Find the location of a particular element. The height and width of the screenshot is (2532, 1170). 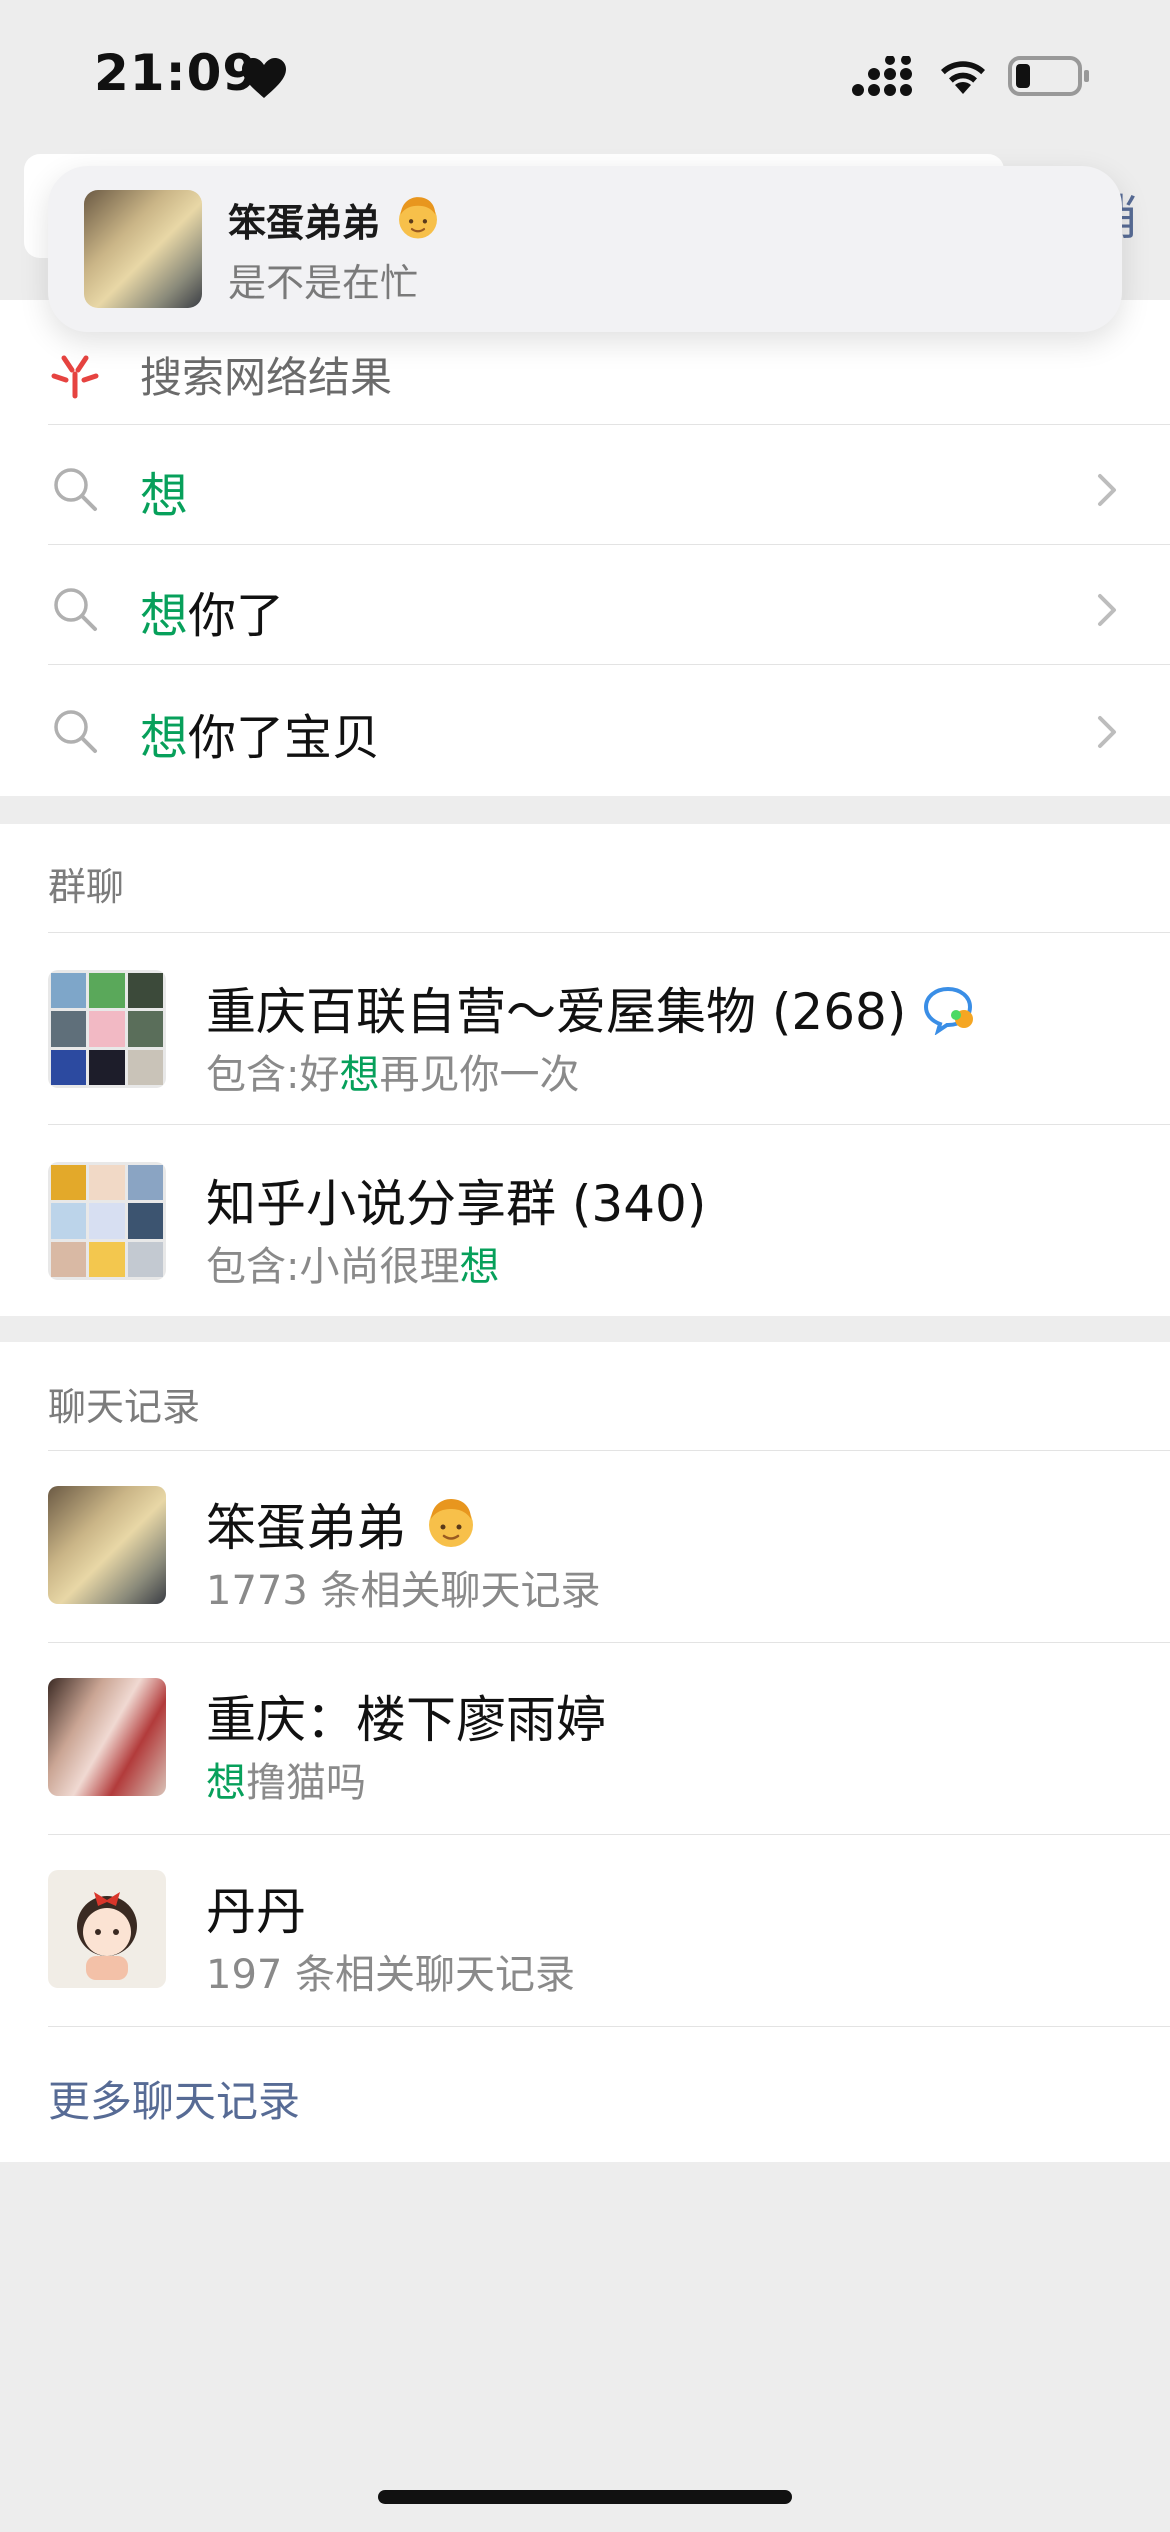

search-suggestion-1: 想 is located at coordinates (585, 486).